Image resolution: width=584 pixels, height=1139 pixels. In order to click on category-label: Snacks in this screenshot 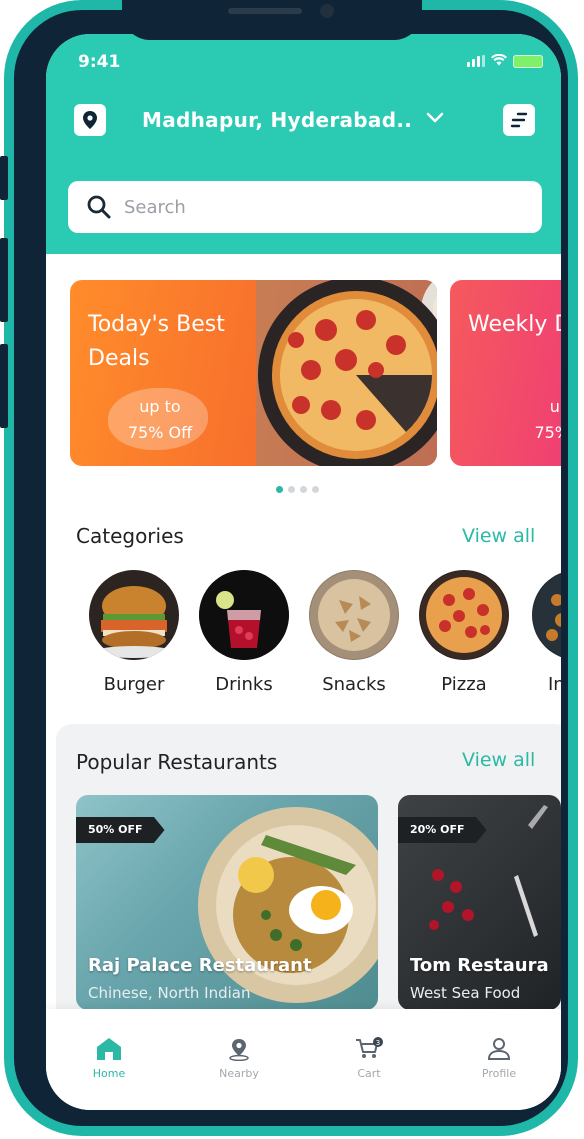, I will do `click(354, 684)`.